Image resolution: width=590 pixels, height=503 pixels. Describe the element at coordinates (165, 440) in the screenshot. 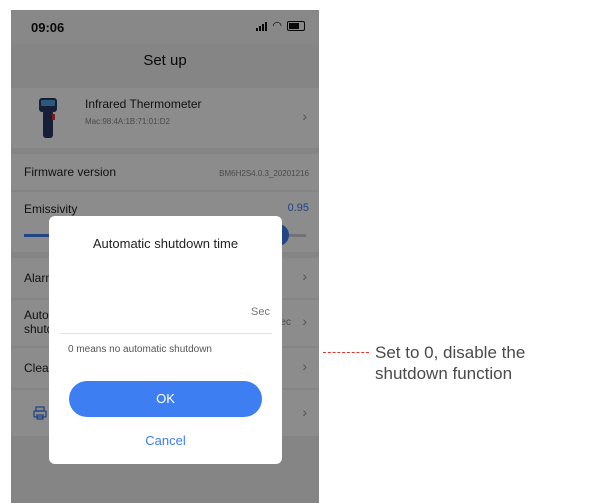

I see `cancel-button: Cancel` at that location.